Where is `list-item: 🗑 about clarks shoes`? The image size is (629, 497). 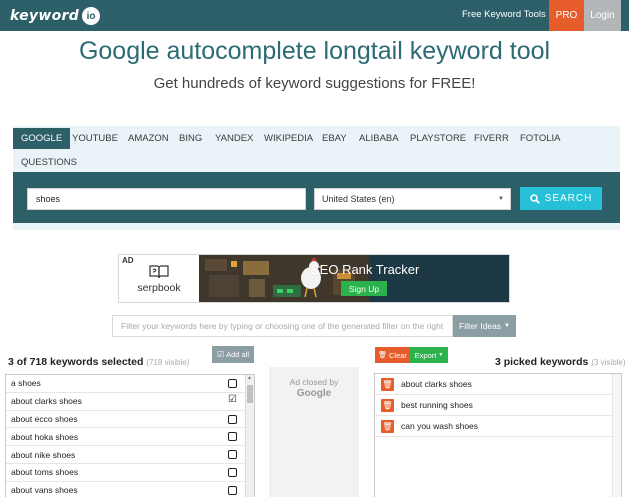
list-item: 🗑 about clarks shoes is located at coordinates (498, 384).